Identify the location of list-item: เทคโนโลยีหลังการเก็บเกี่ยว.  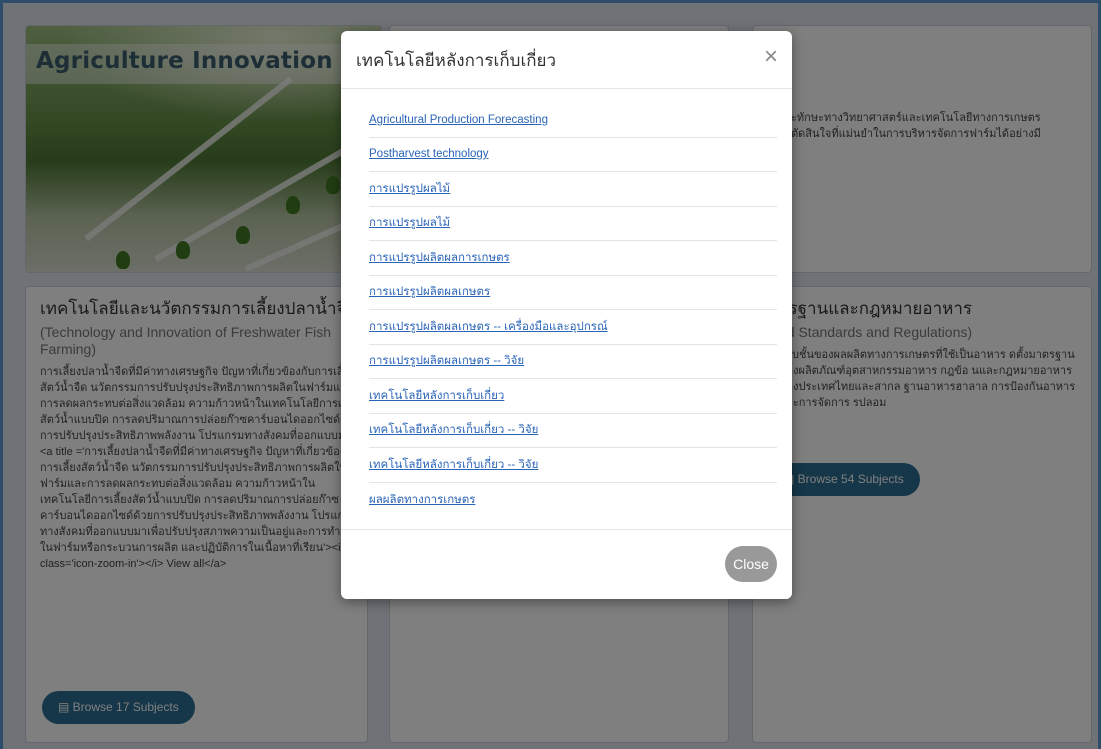
(573, 396).